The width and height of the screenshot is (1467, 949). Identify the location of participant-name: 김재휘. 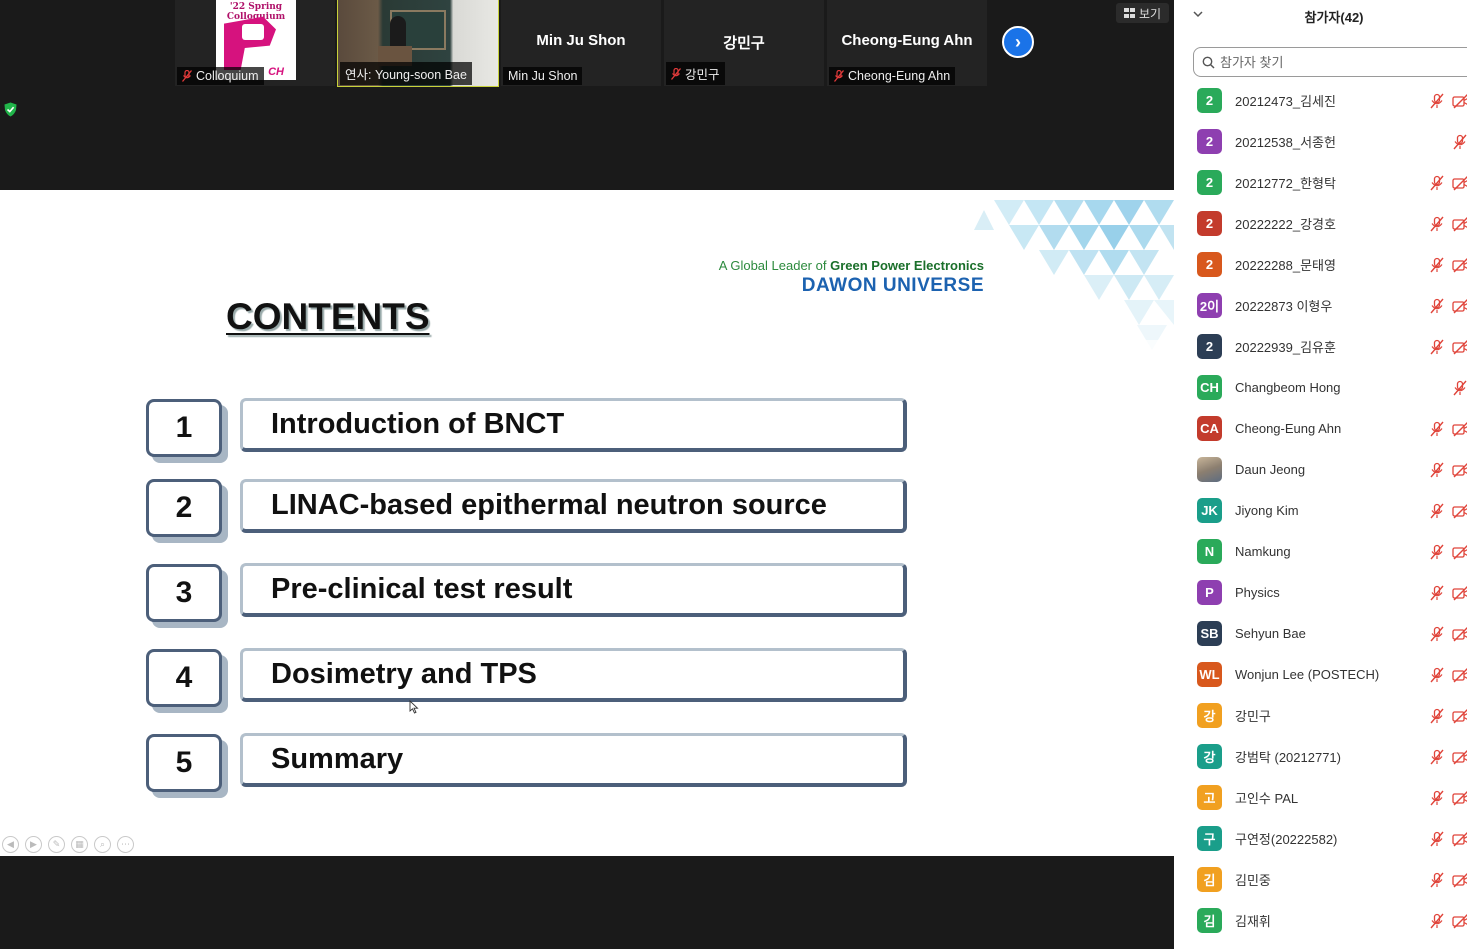
(1253, 921).